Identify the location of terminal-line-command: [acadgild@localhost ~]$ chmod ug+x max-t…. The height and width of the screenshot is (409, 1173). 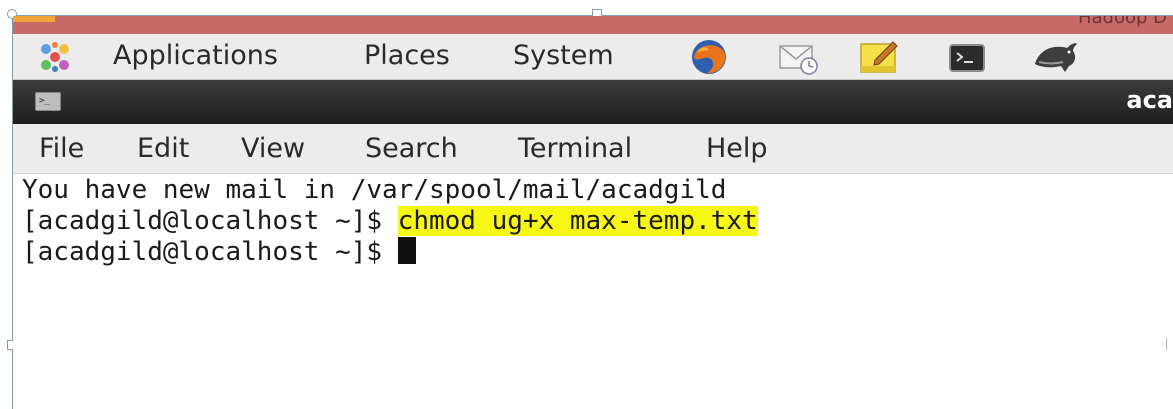
(390, 221).